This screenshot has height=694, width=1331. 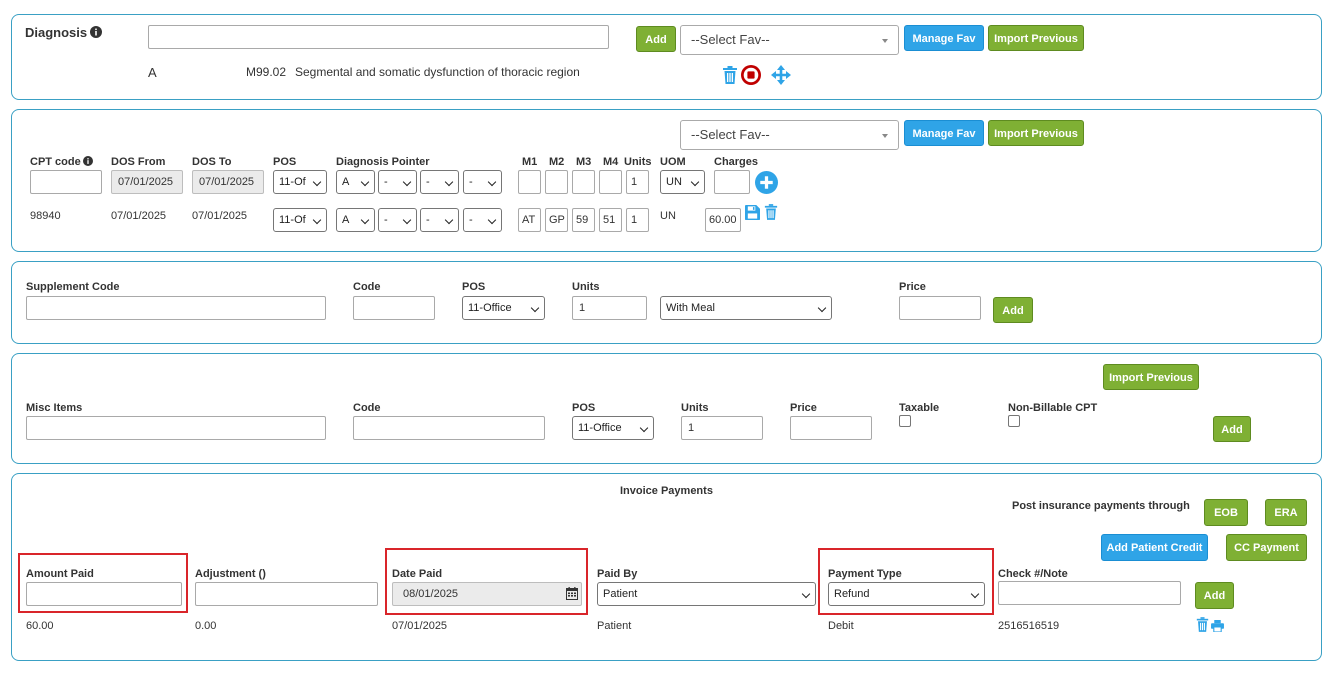 What do you see at coordinates (746, 308) in the screenshot?
I see `supplement-meal-select: With Meal` at bounding box center [746, 308].